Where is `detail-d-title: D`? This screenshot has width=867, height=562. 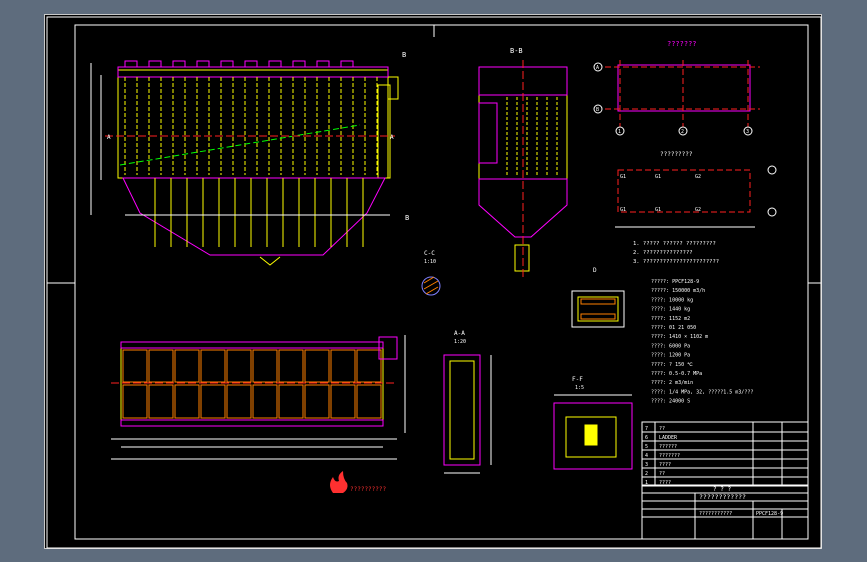 detail-d-title: D is located at coordinates (595, 270).